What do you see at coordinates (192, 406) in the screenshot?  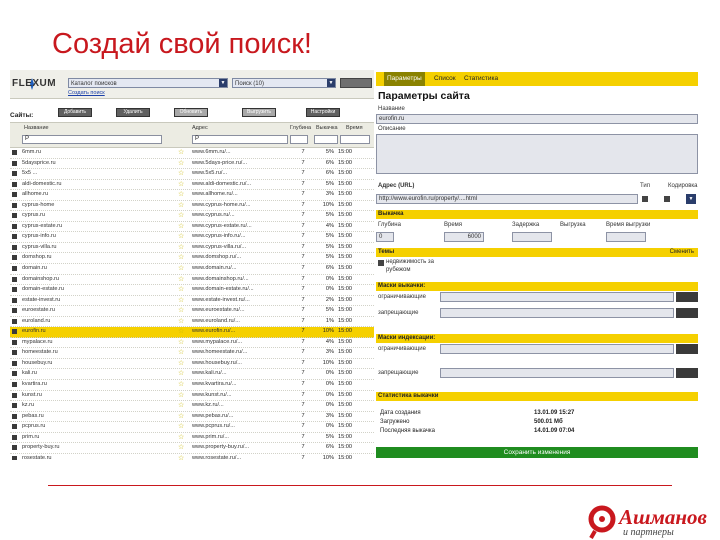 I see `table-row: kz.ru ☆ www.kz.ru/... 7 0% 15:00` at bounding box center [192, 406].